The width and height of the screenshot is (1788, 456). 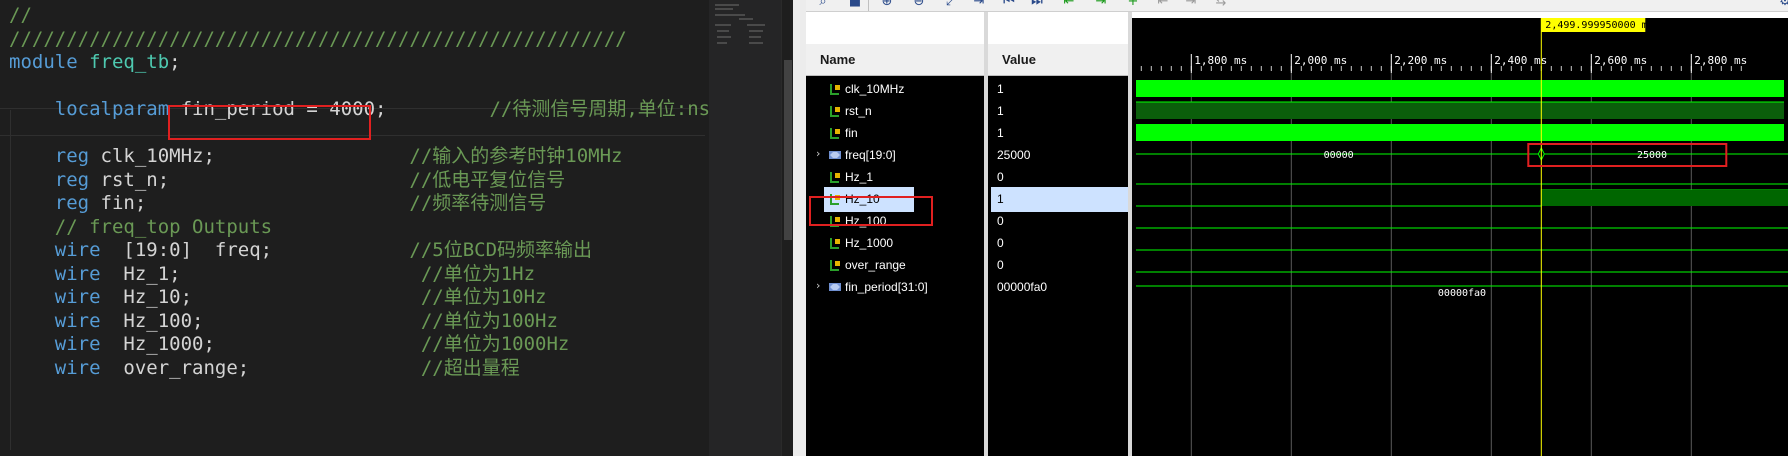 What do you see at coordinates (1022, 287) in the screenshot?
I see `signal-value: 00000fa0` at bounding box center [1022, 287].